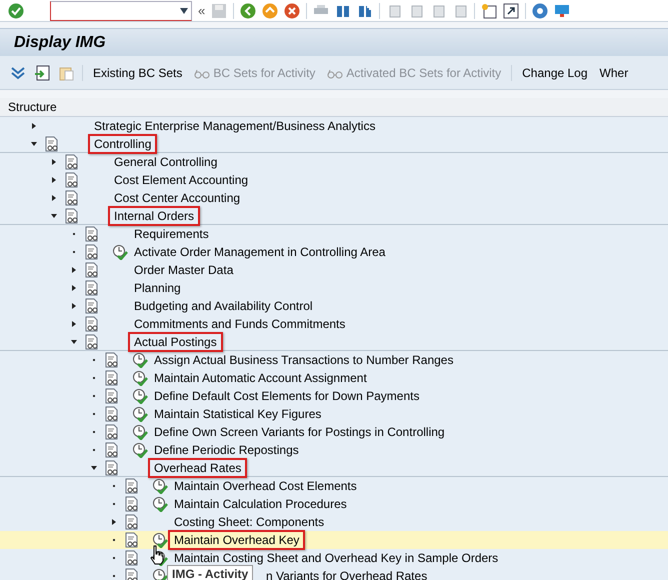 The height and width of the screenshot is (580, 668). I want to click on toolbar-button: Change Log, so click(555, 73).